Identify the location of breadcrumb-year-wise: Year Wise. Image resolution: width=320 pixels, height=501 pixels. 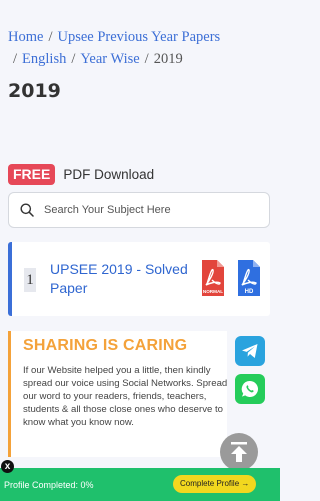
(109, 59).